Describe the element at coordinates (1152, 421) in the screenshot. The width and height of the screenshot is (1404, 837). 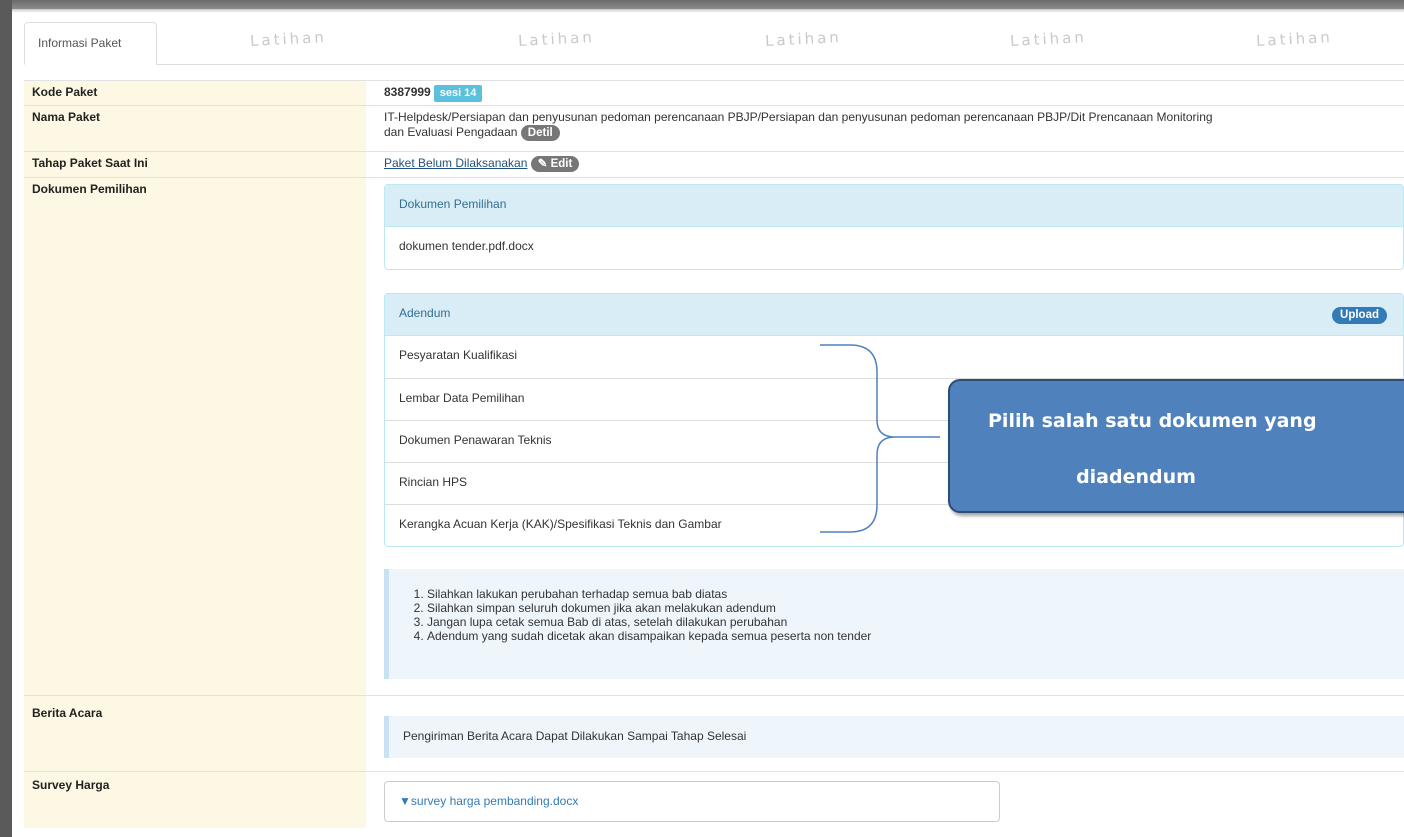
I see `callout-line1: Pilih salah satu dokumen yang` at that location.